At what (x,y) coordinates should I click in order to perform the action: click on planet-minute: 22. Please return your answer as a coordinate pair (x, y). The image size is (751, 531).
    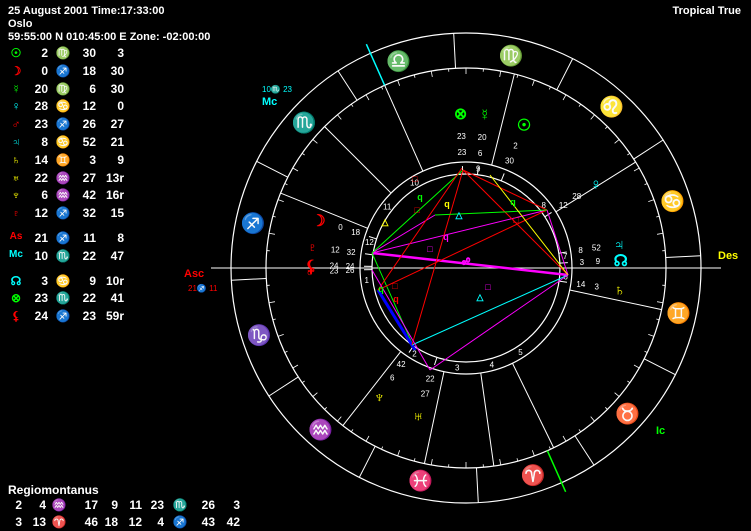
    Looking at the image, I should click on (430, 378).